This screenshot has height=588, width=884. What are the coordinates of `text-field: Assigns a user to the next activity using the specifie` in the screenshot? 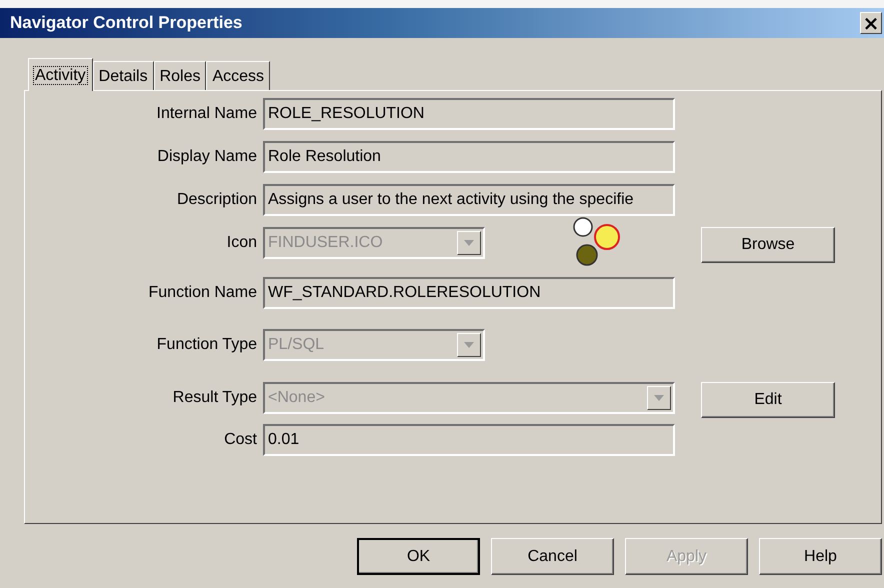 It's located at (469, 200).